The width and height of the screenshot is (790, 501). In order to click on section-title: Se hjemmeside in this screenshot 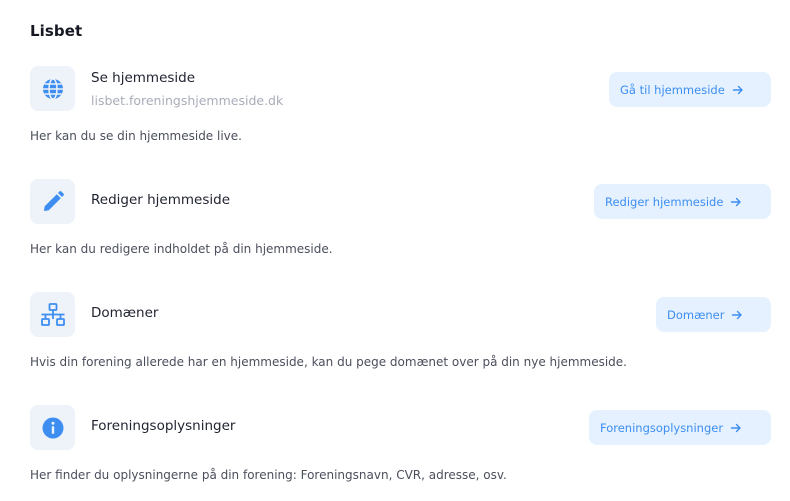, I will do `click(143, 78)`.